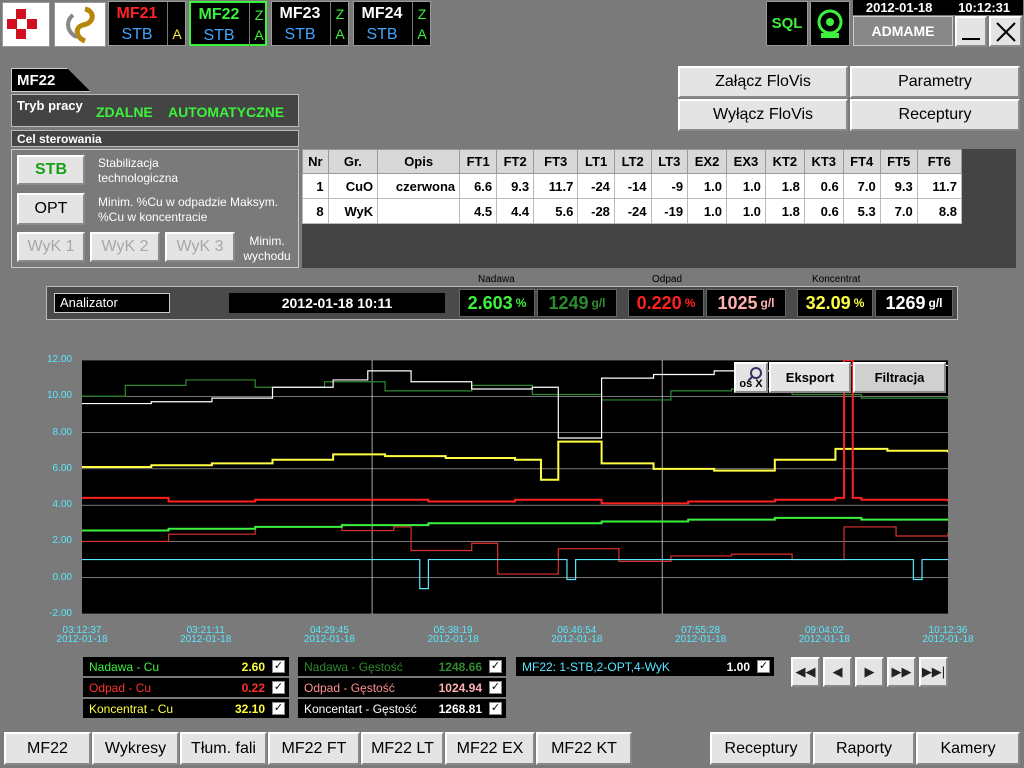  What do you see at coordinates (353, 211) in the screenshot?
I see `cell: WyK` at bounding box center [353, 211].